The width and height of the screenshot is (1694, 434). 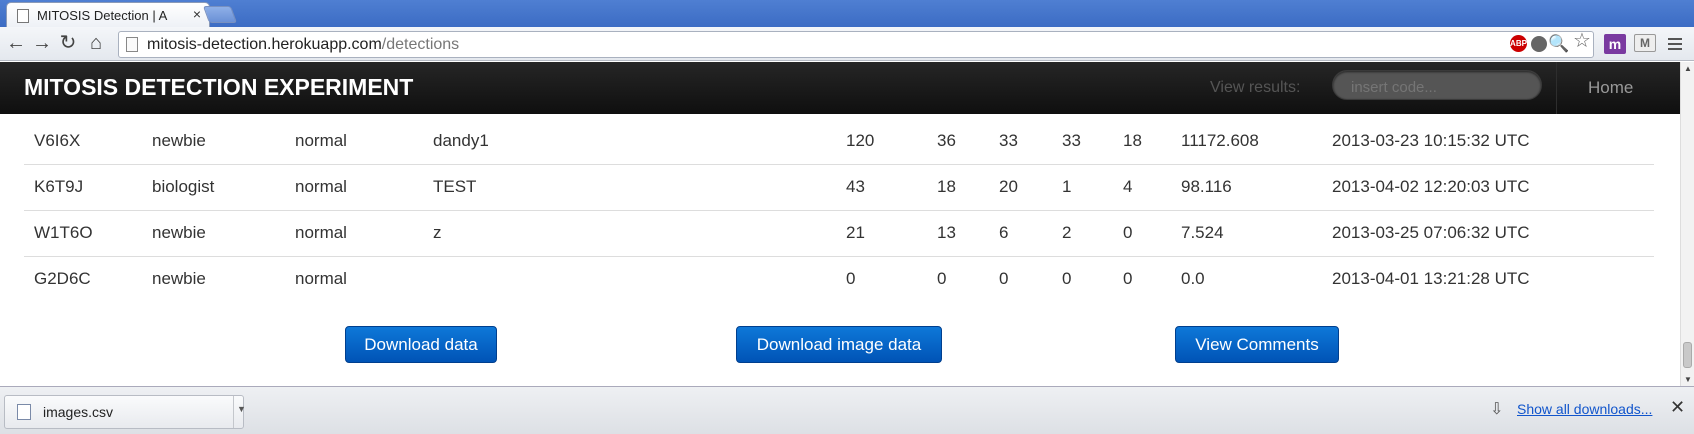 I want to click on cell-code: K6T9J, so click(x=83, y=187).